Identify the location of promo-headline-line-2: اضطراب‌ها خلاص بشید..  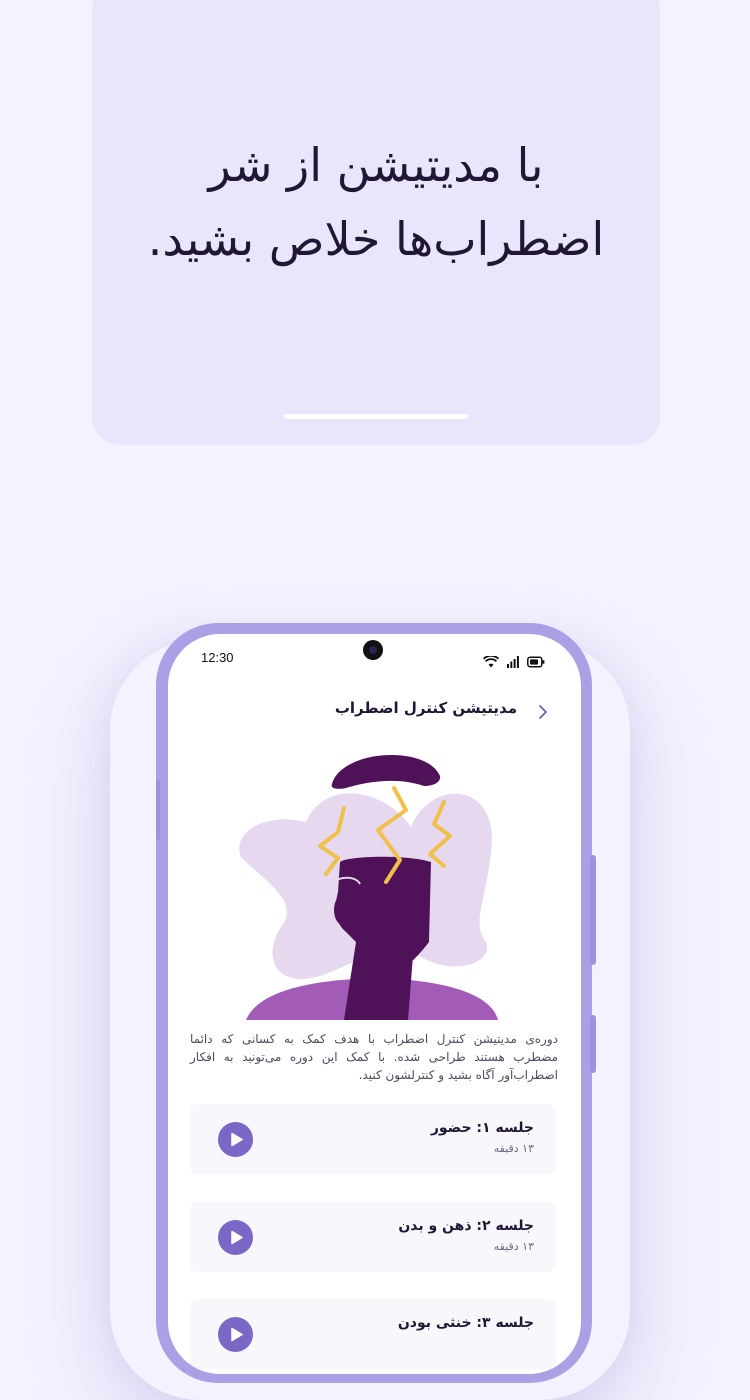
(376, 239).